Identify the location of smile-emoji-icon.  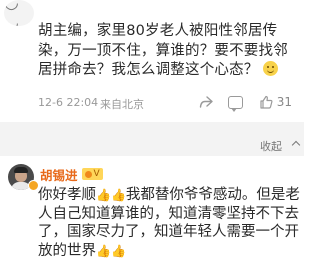
(270, 68).